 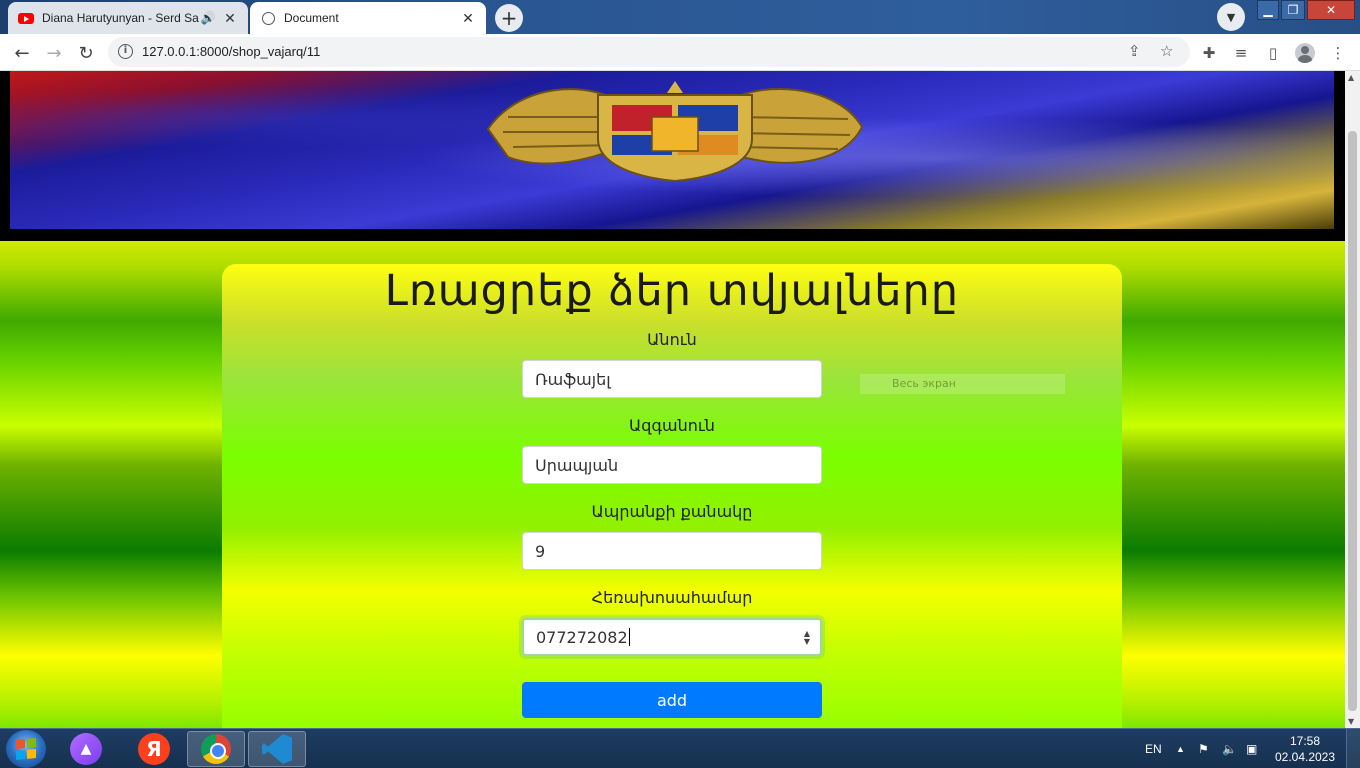 I want to click on last-name-label: Ազգանուն, so click(x=672, y=425).